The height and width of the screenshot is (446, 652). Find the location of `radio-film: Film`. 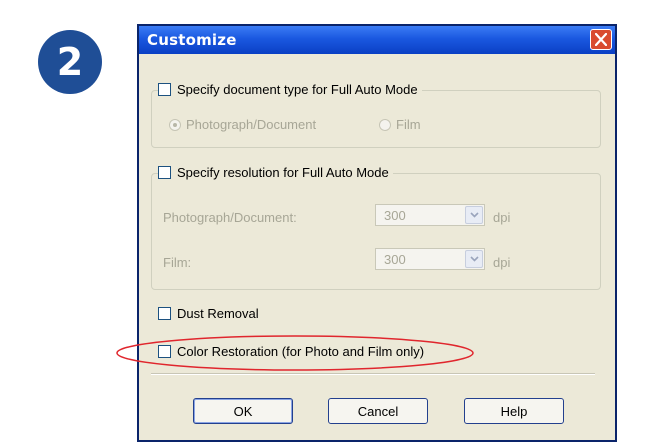

radio-film: Film is located at coordinates (400, 124).